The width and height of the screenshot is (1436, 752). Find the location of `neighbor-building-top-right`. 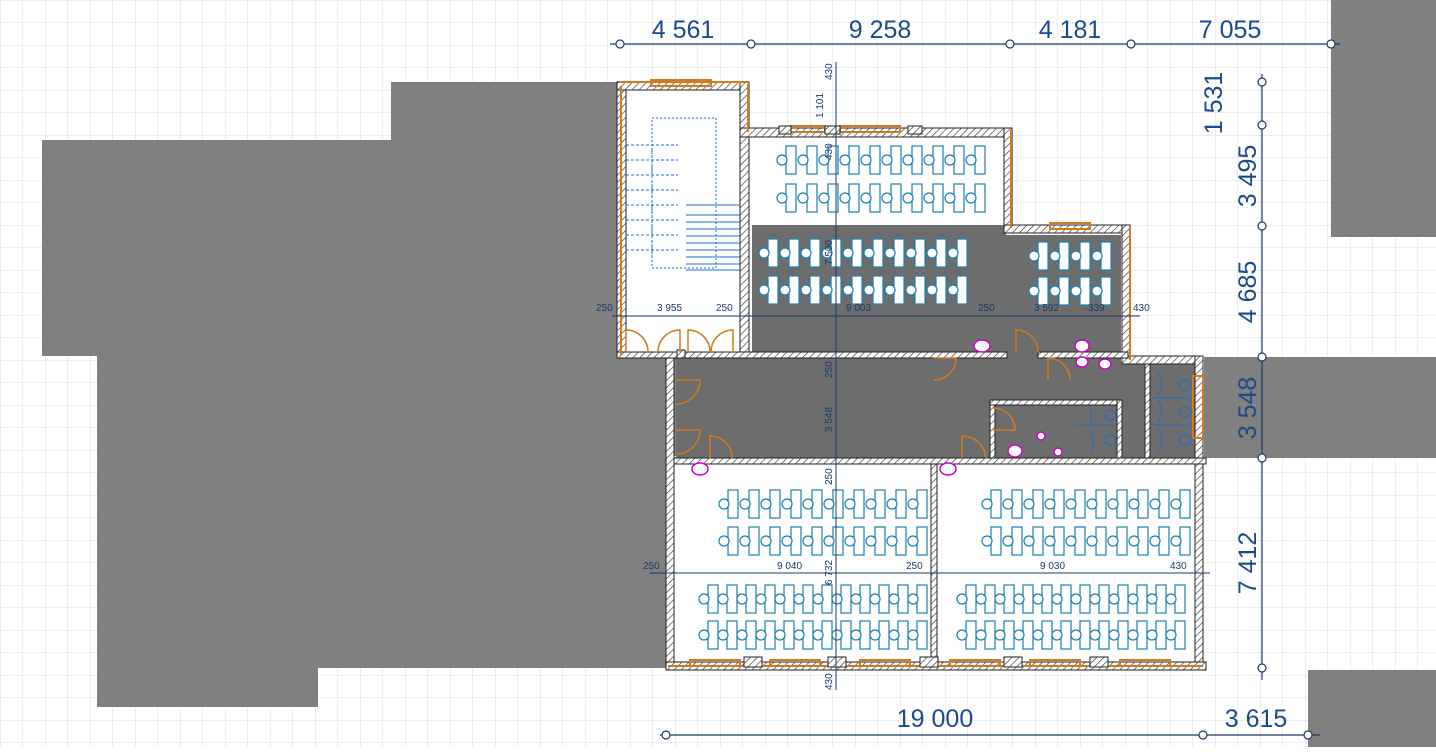

neighbor-building-top-right is located at coordinates (1383, 118).